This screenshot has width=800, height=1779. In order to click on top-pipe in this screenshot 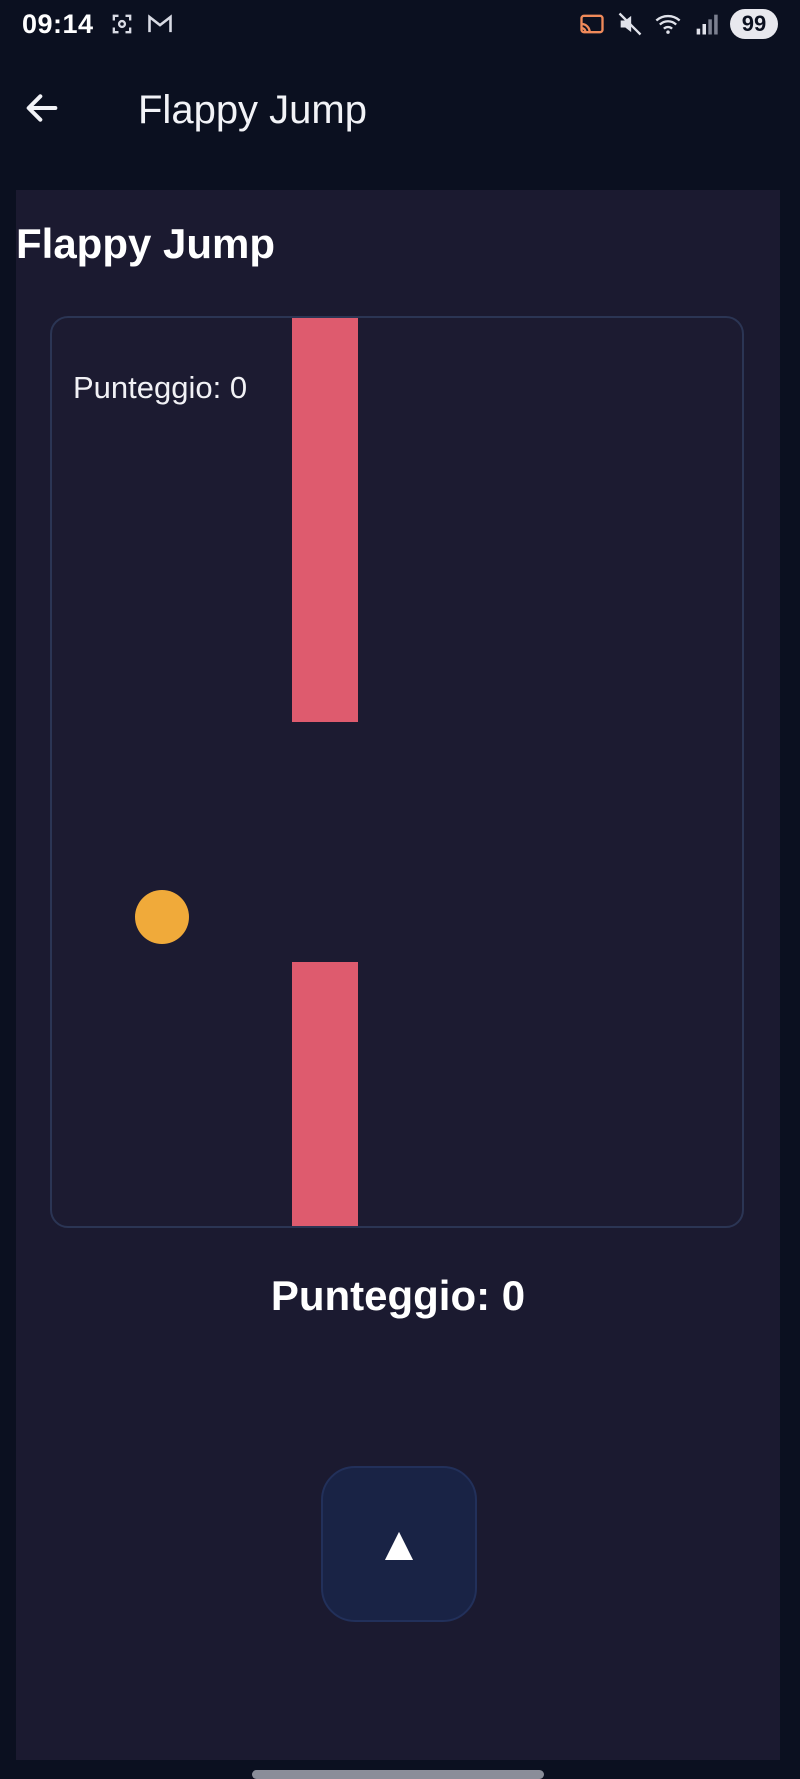, I will do `click(325, 520)`.